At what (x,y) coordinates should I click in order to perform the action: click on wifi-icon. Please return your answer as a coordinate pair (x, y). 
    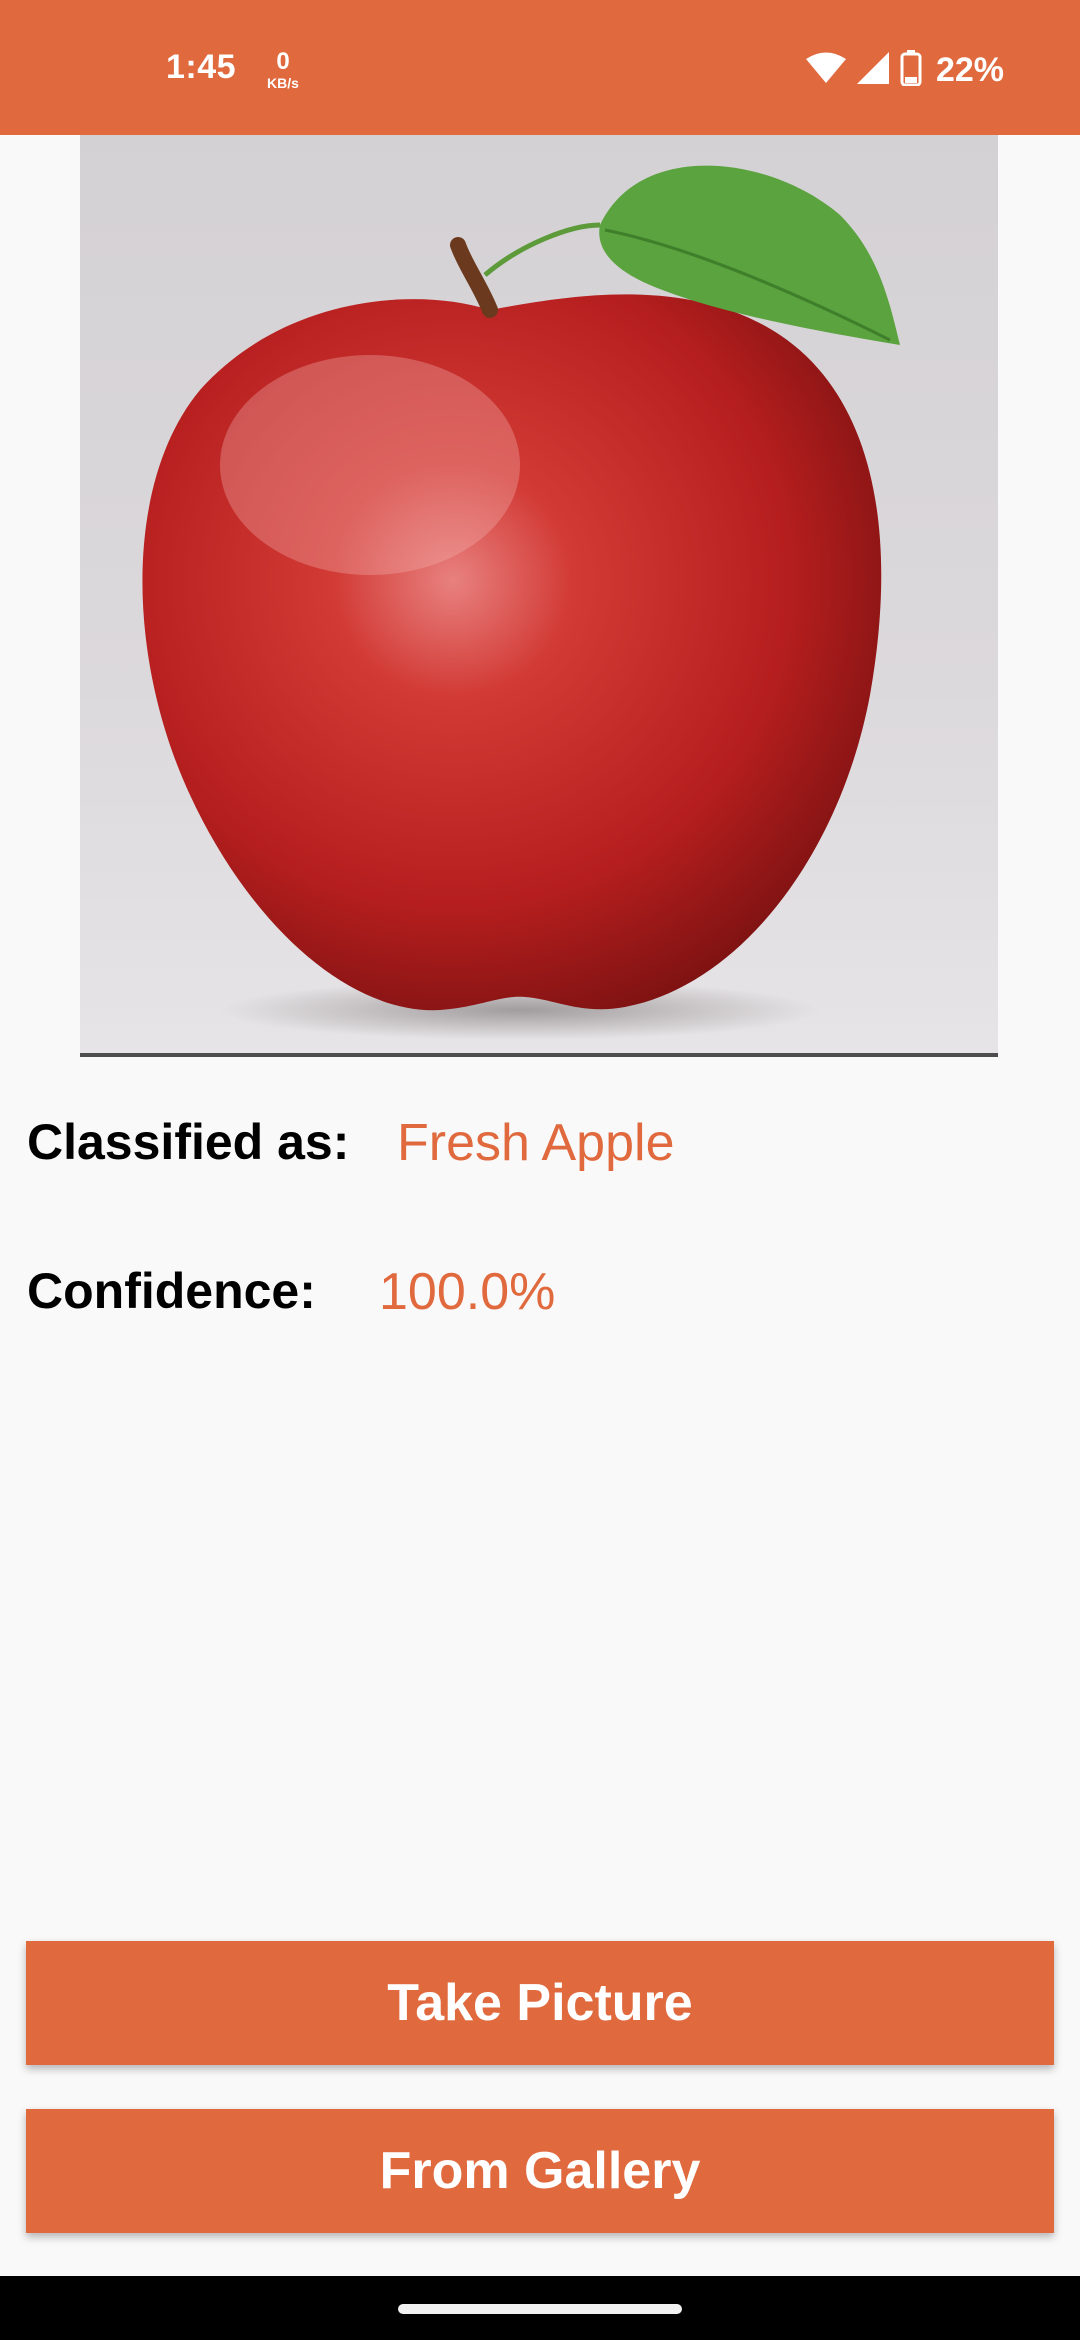
    Looking at the image, I should click on (825, 70).